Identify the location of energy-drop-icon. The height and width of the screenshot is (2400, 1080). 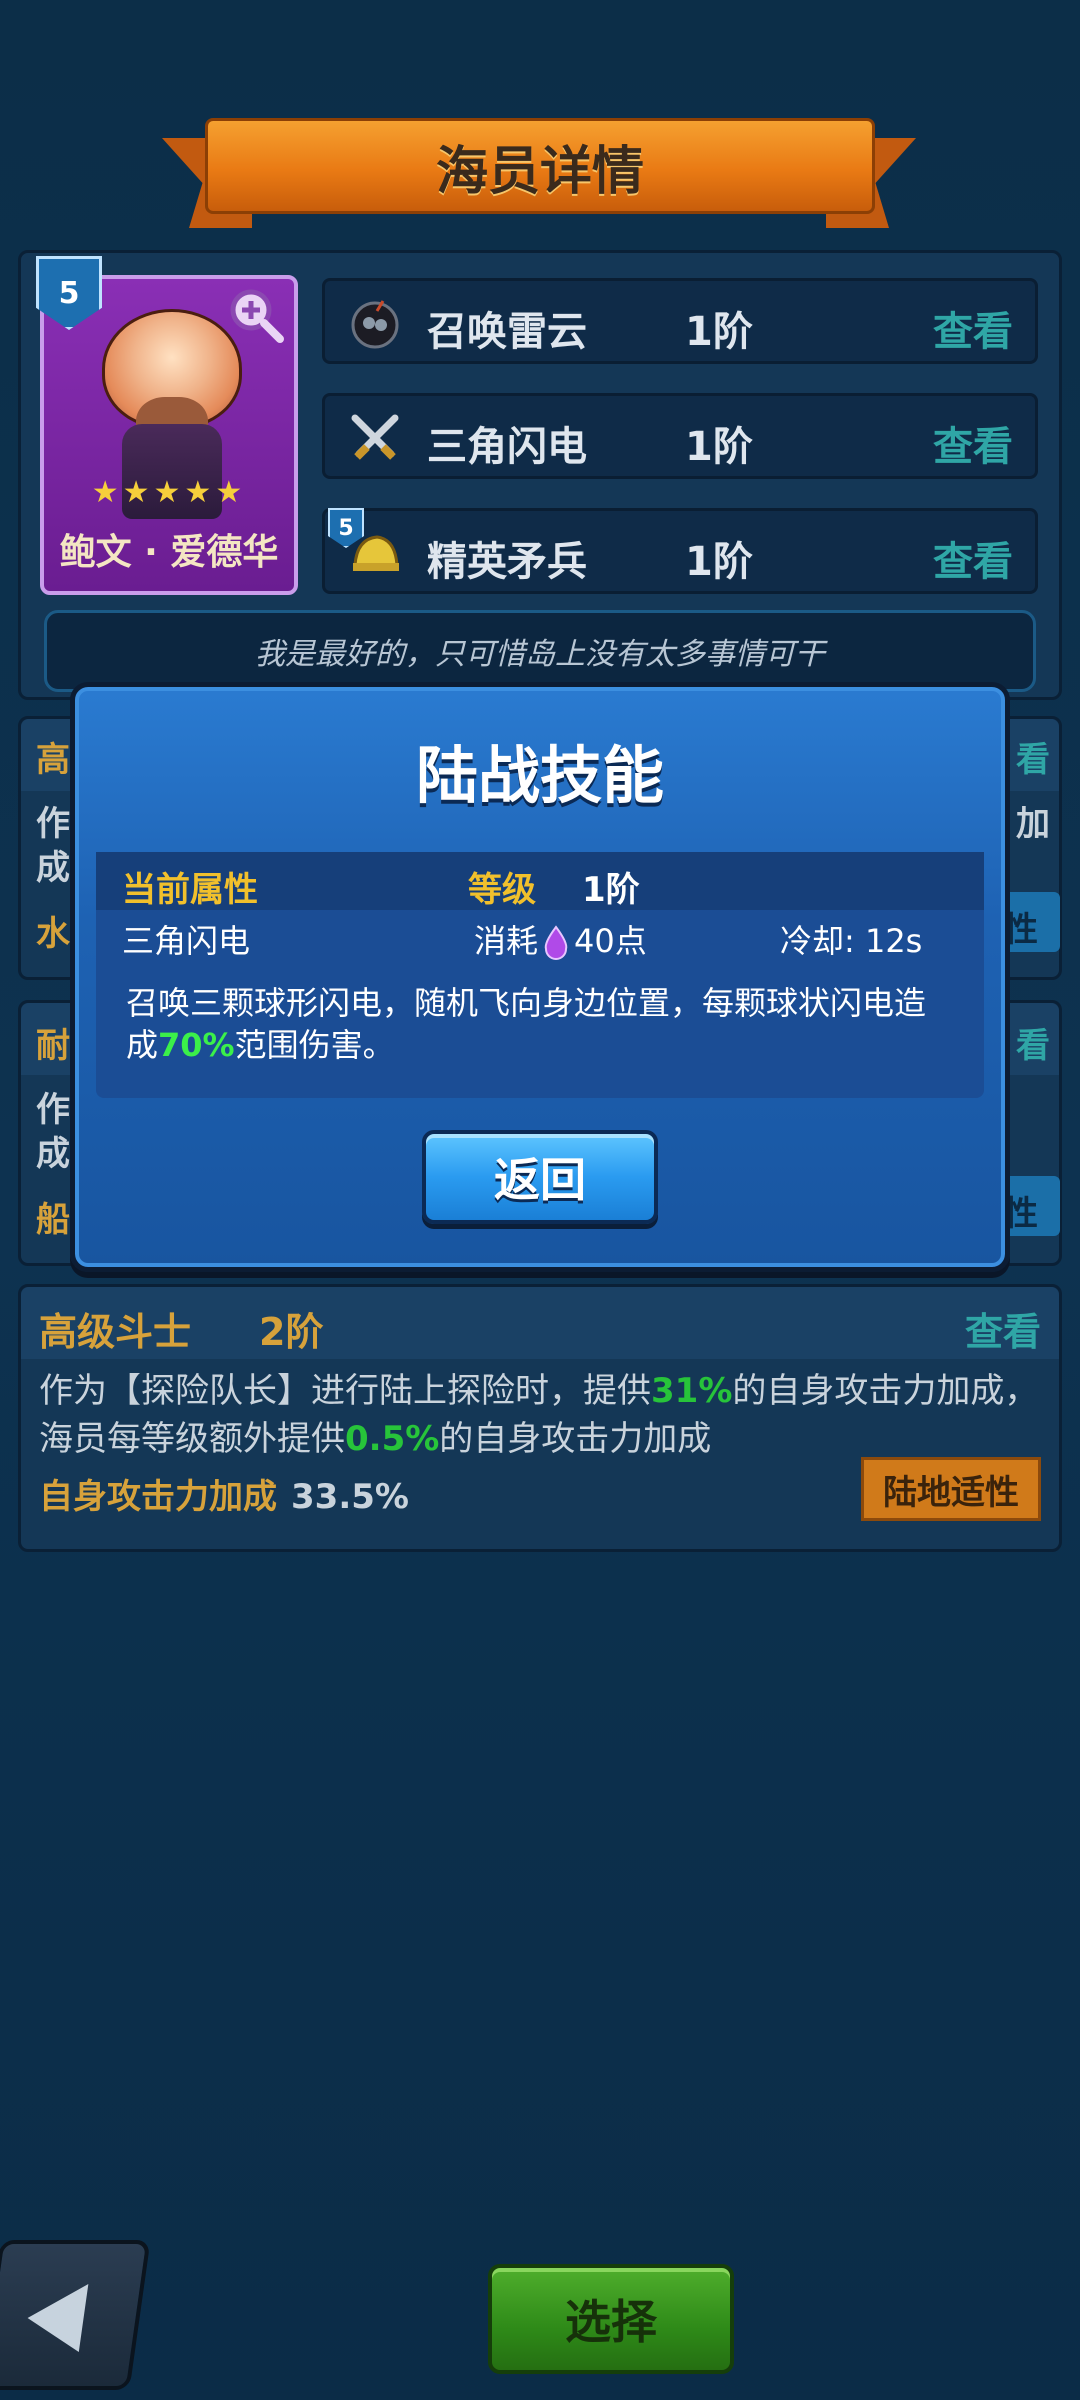
(556, 942).